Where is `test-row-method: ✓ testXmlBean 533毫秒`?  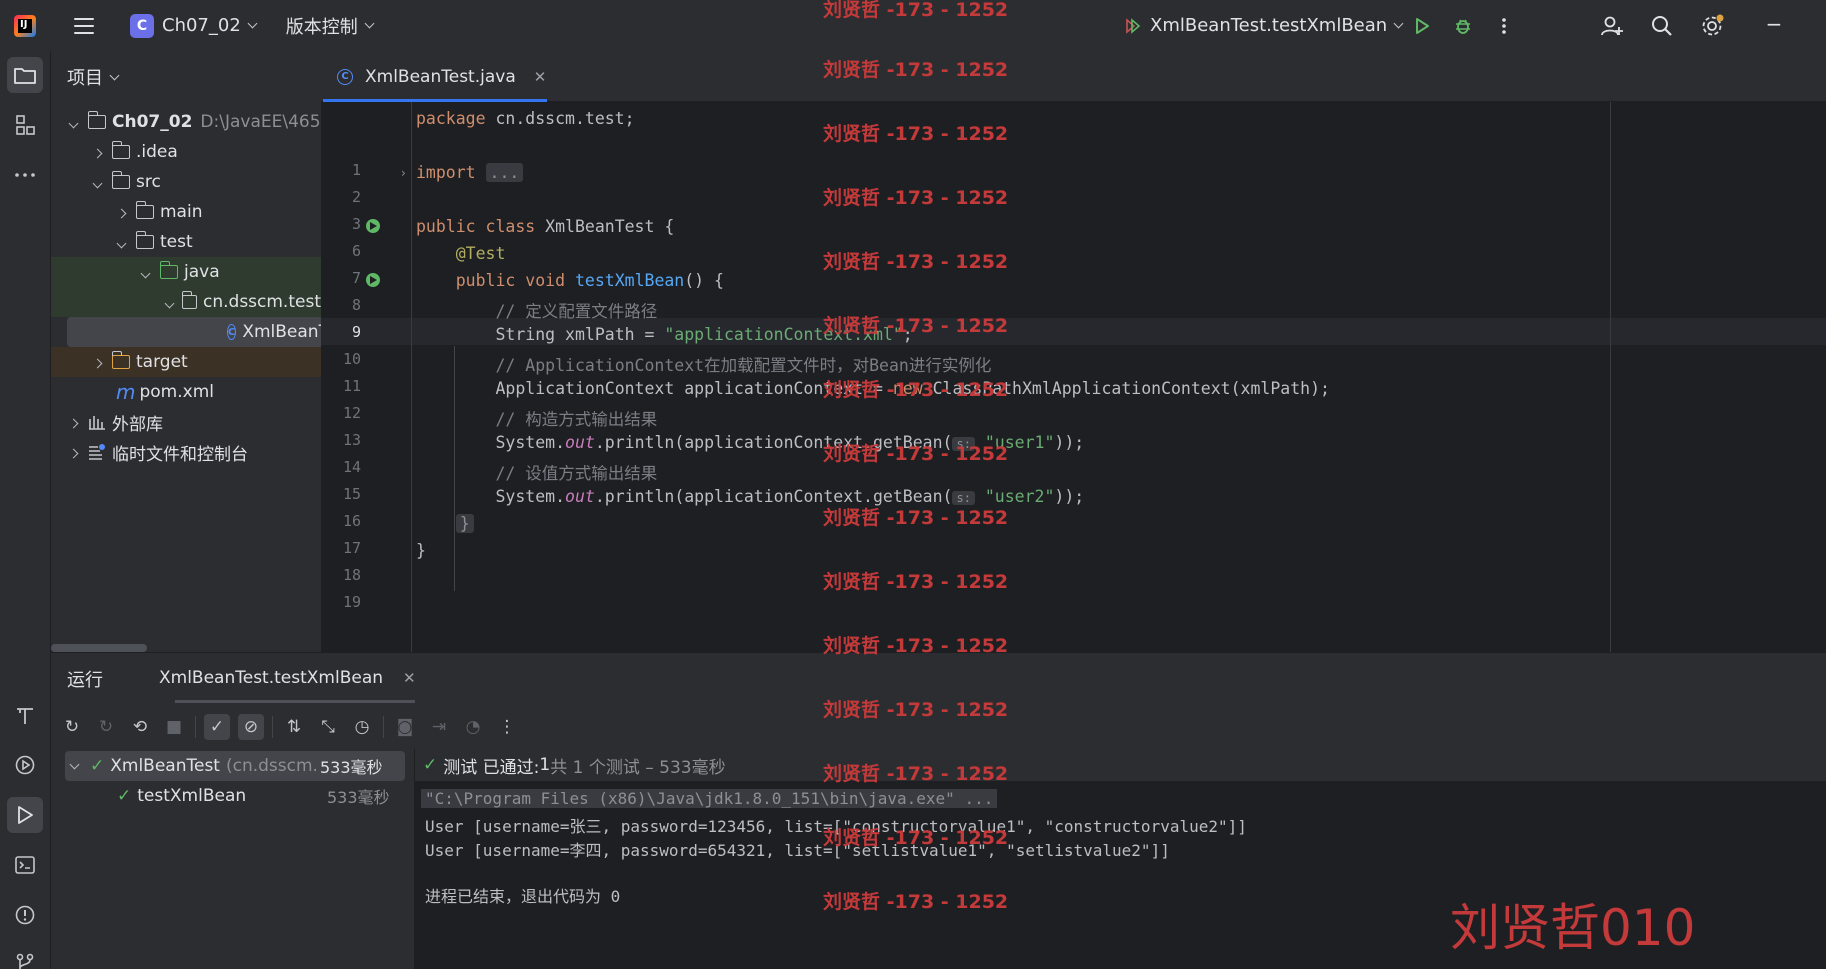 test-row-method: ✓ testXmlBean 533毫秒 is located at coordinates (233, 796).